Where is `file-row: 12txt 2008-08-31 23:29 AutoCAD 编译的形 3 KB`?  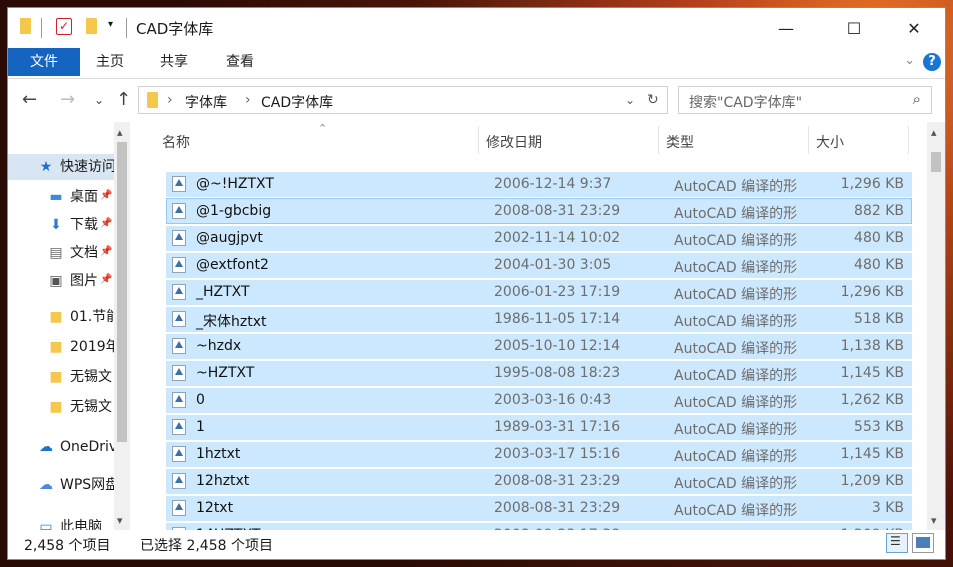 file-row: 12txt 2008-08-31 23:29 AutoCAD 编译的形 3 KB is located at coordinates (539, 508).